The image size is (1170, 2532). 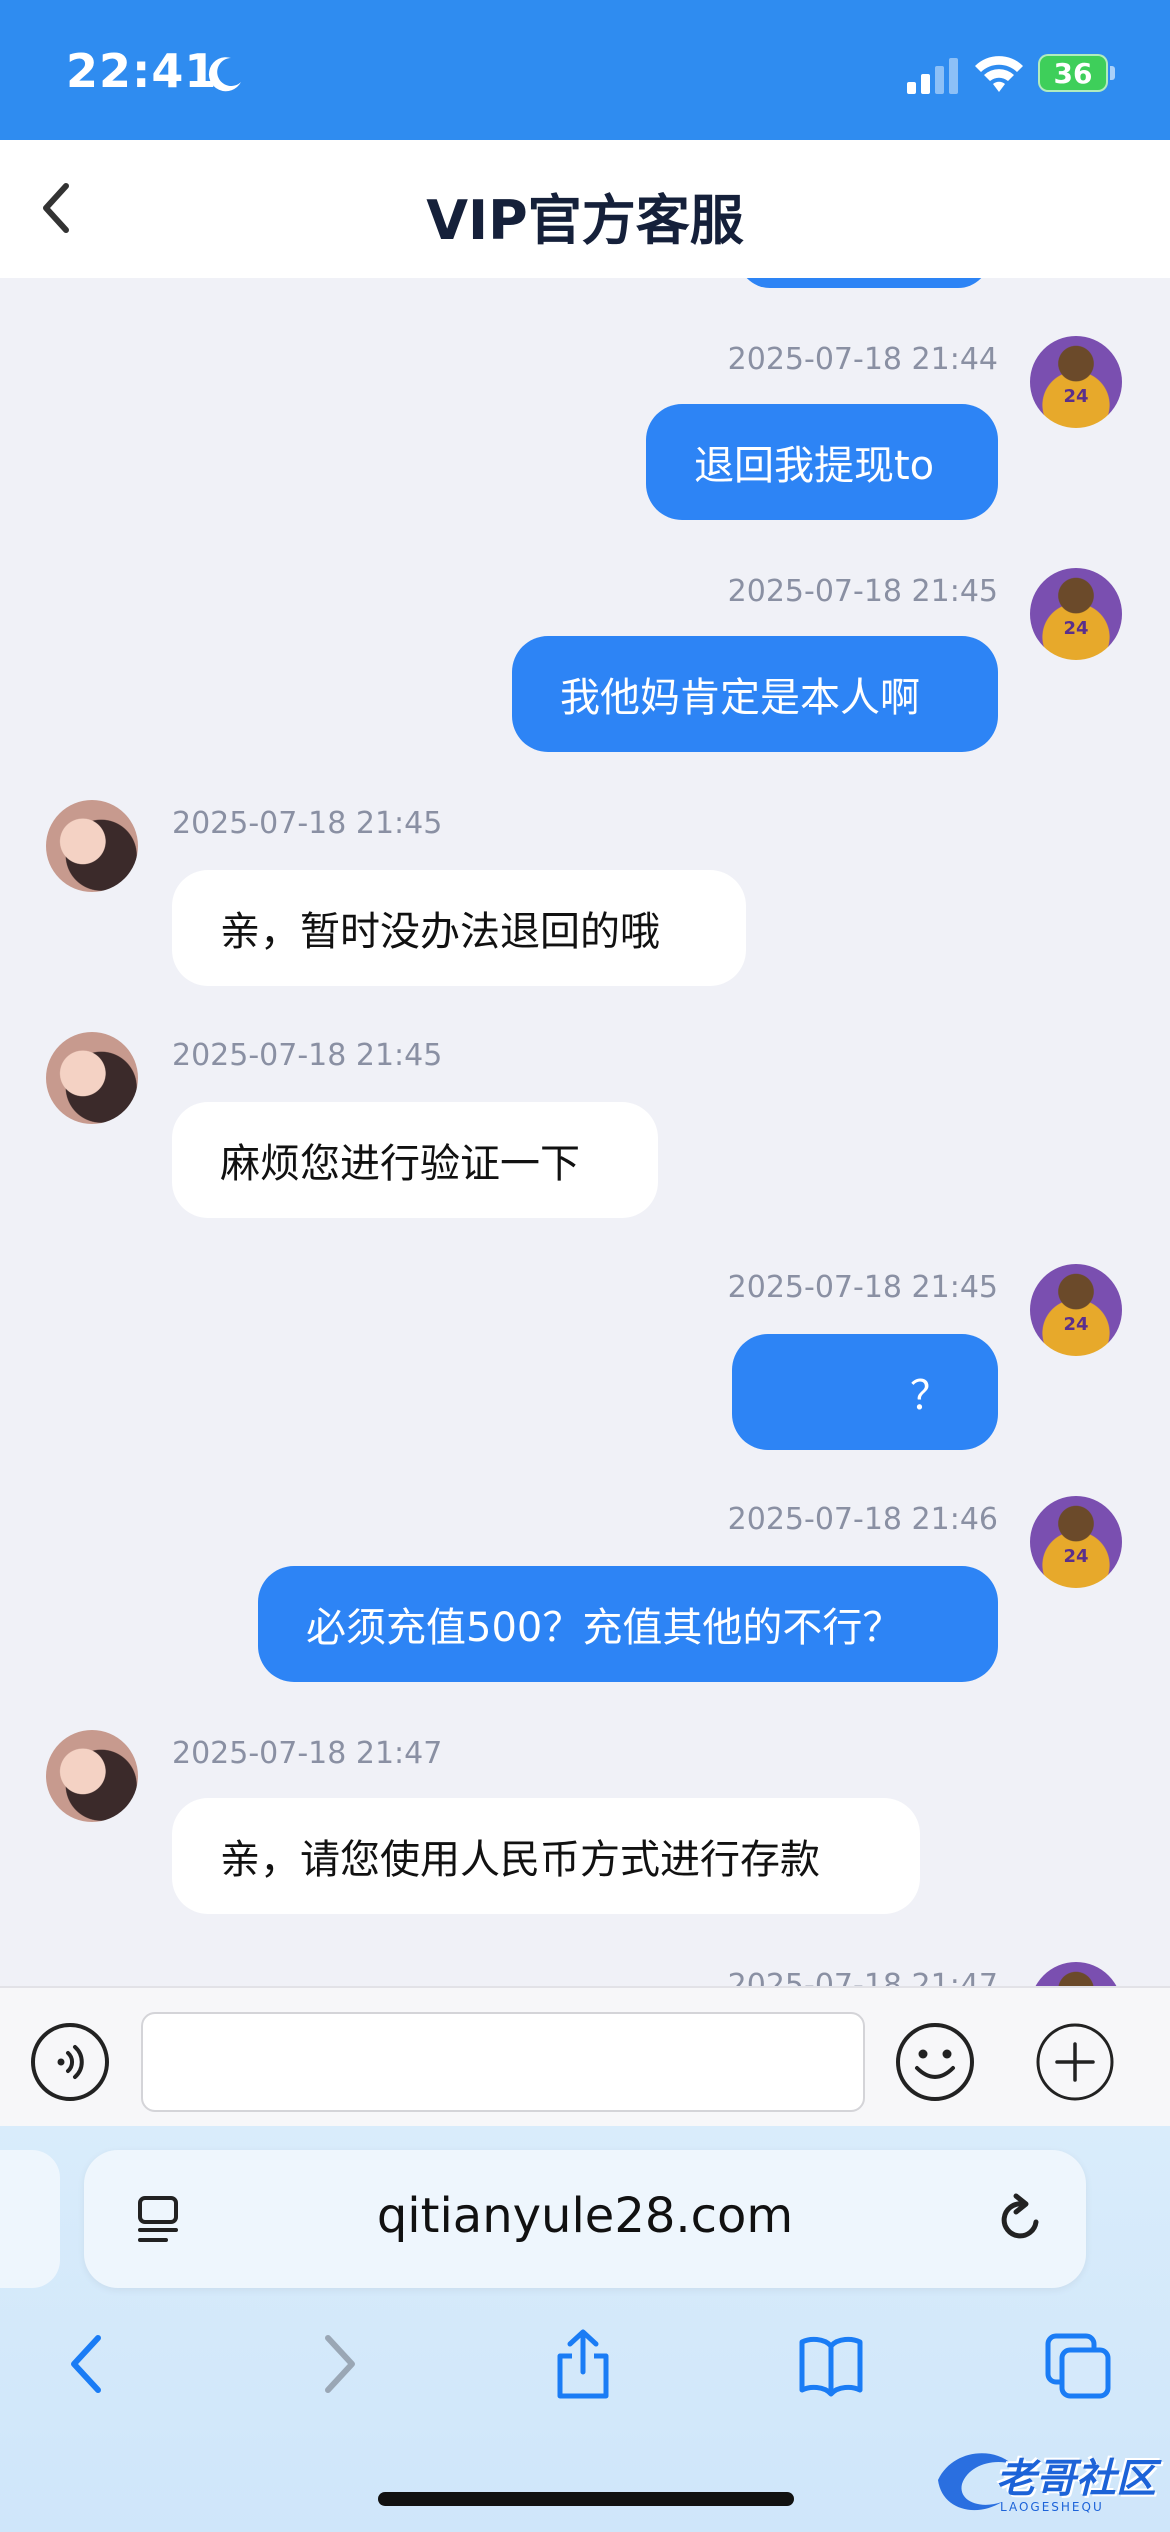 I want to click on cellular-signal-icon, so click(x=932, y=76).